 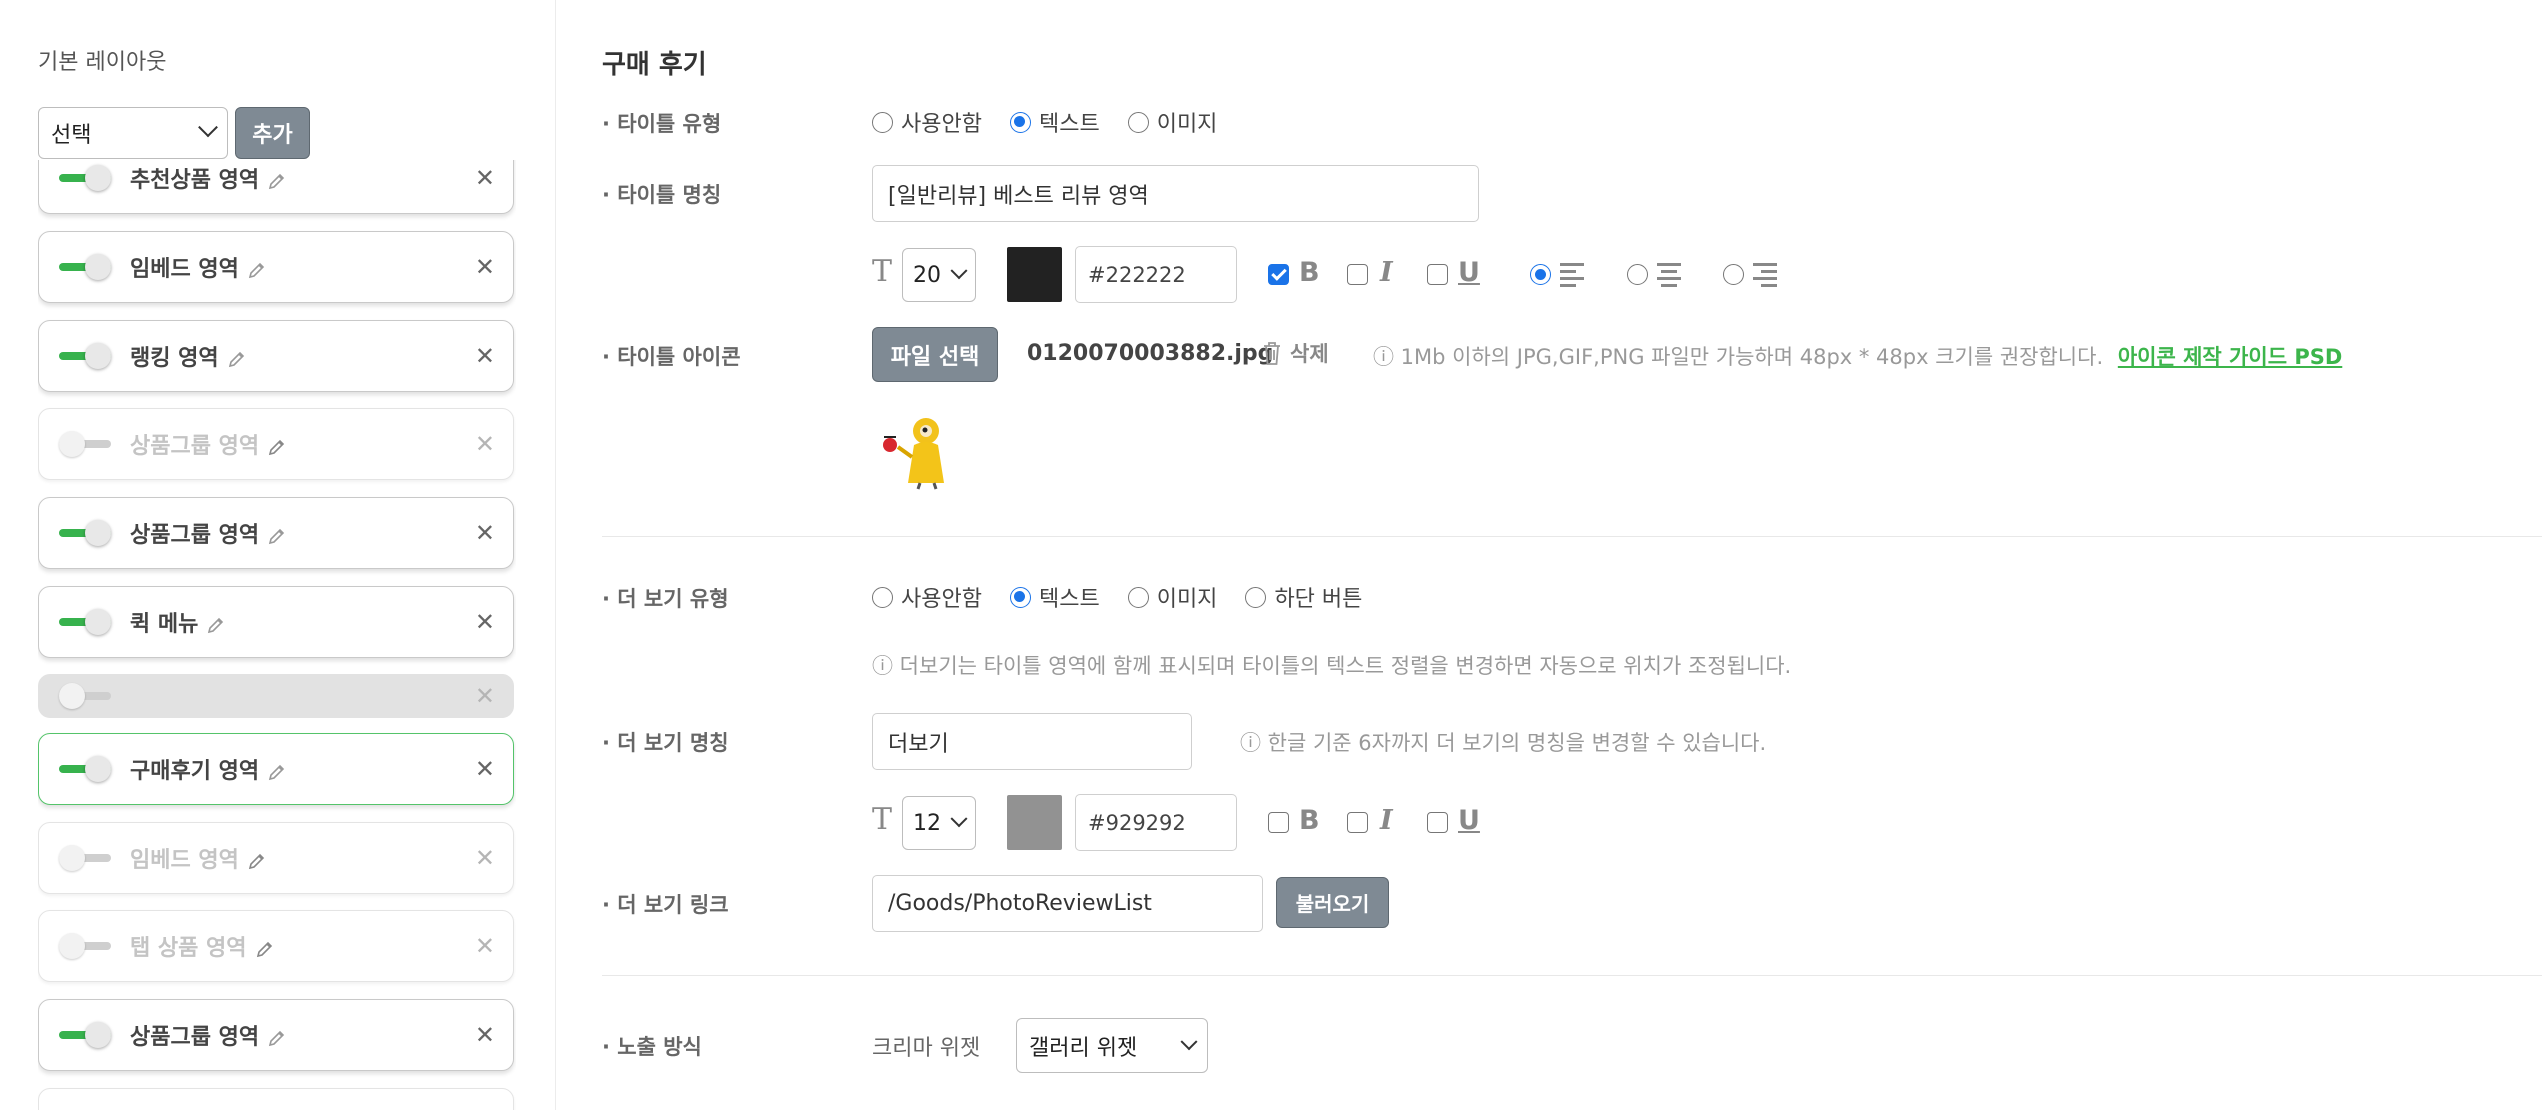 I want to click on display-method-label: · 노출 방식, so click(x=652, y=1047).